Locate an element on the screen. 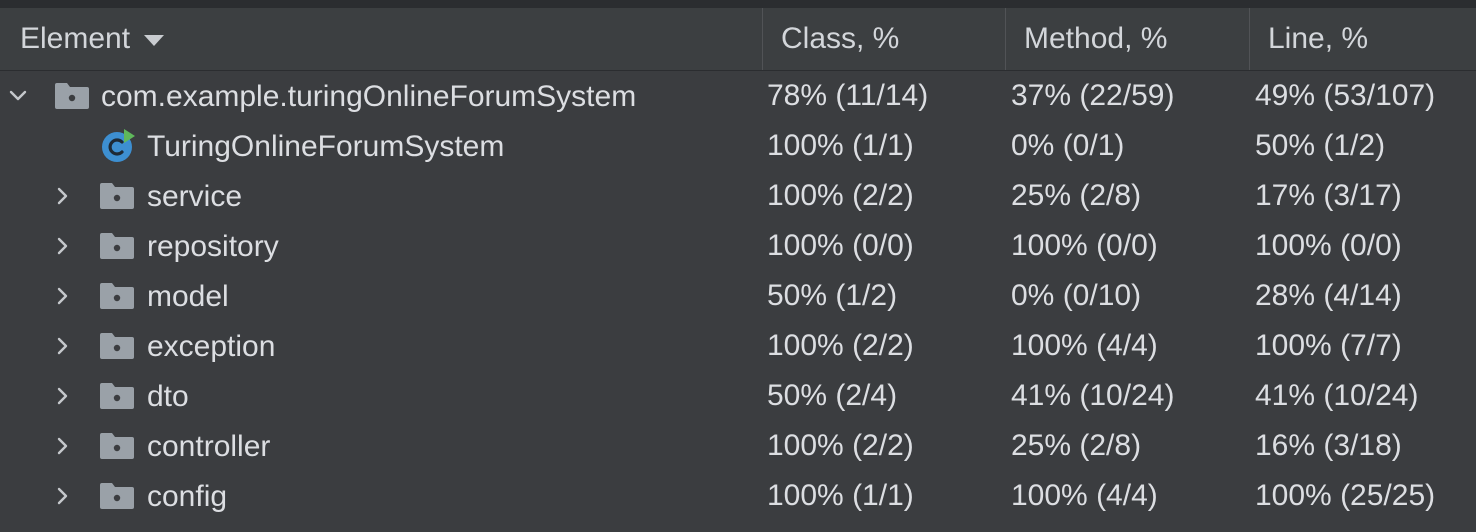 The width and height of the screenshot is (1476, 532). table-row: dto 50% (2/4) 41% (10/24) 41% (10/24) is located at coordinates (738, 396).